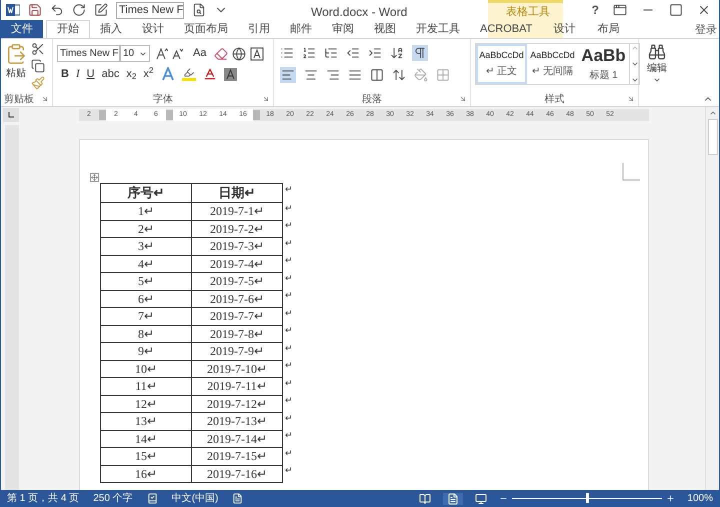 This screenshot has height=507, width=720. What do you see at coordinates (16, 67) in the screenshot?
I see `paste-button: 粘贴` at bounding box center [16, 67].